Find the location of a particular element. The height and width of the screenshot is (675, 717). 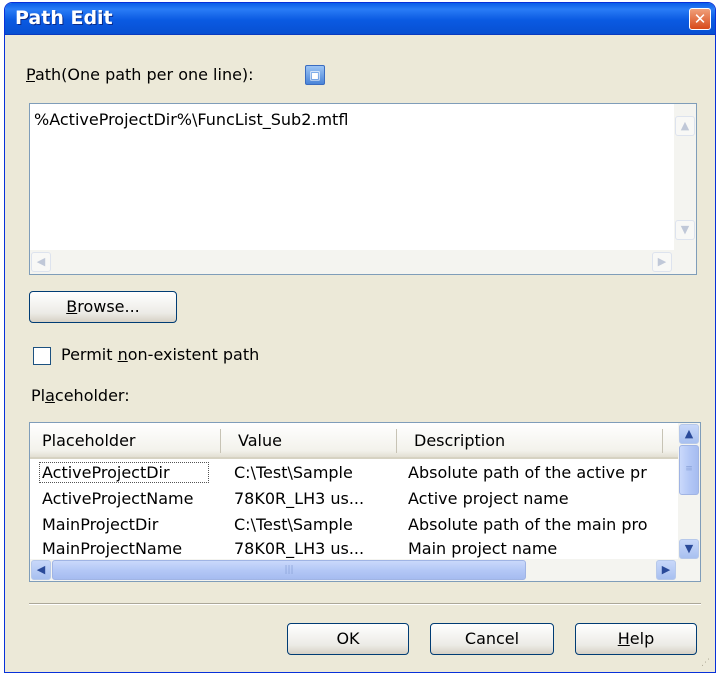

placeholder-horizontal-scrollbar: ◀ ||| ▶ is located at coordinates (365, 570).